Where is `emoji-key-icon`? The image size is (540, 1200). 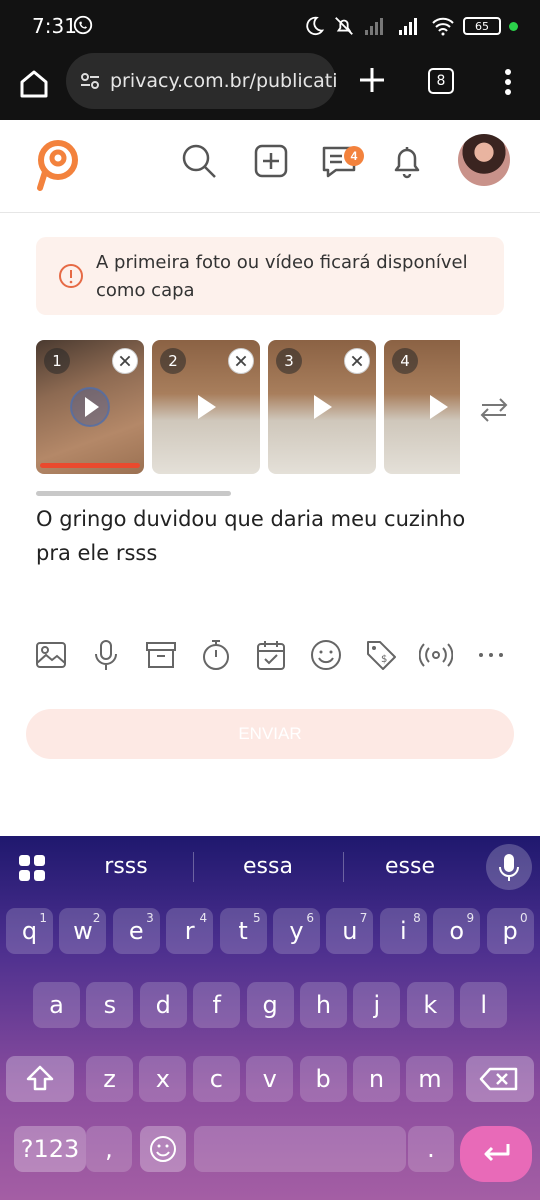
emoji-key-icon is located at coordinates (163, 1149).